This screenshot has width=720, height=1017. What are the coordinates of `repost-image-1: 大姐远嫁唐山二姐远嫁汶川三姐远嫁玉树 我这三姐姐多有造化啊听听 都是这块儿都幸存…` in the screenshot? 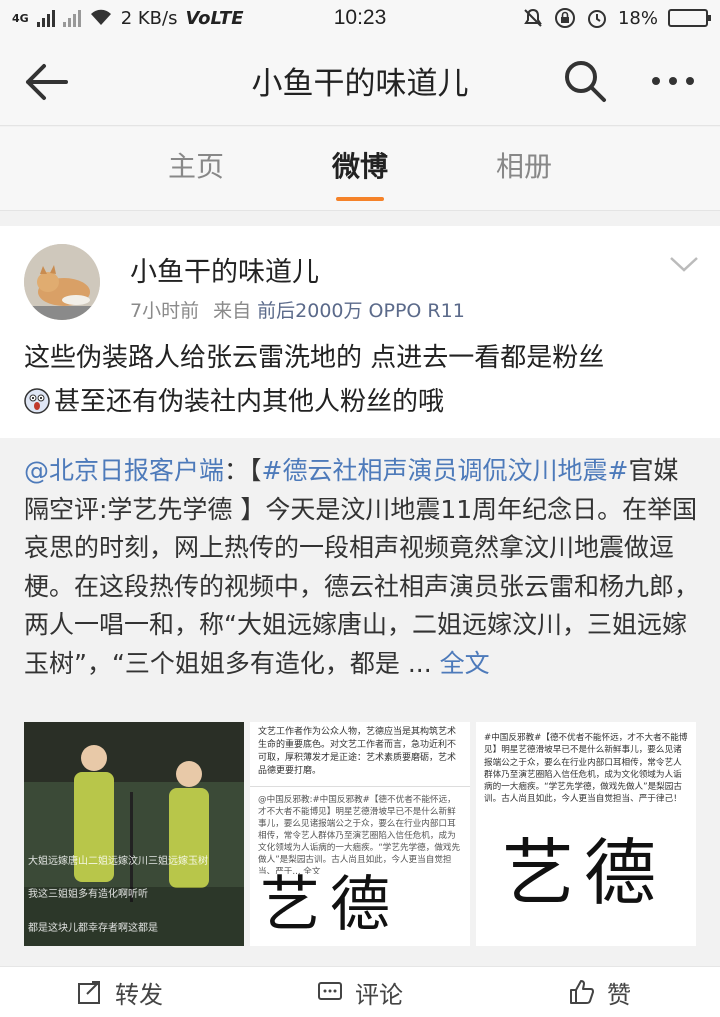 It's located at (134, 834).